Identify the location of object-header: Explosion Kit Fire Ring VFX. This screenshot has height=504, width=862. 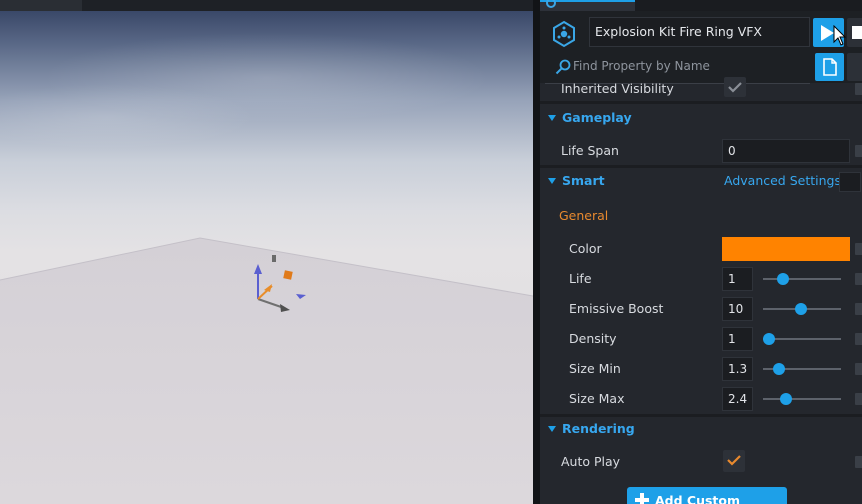
(701, 47).